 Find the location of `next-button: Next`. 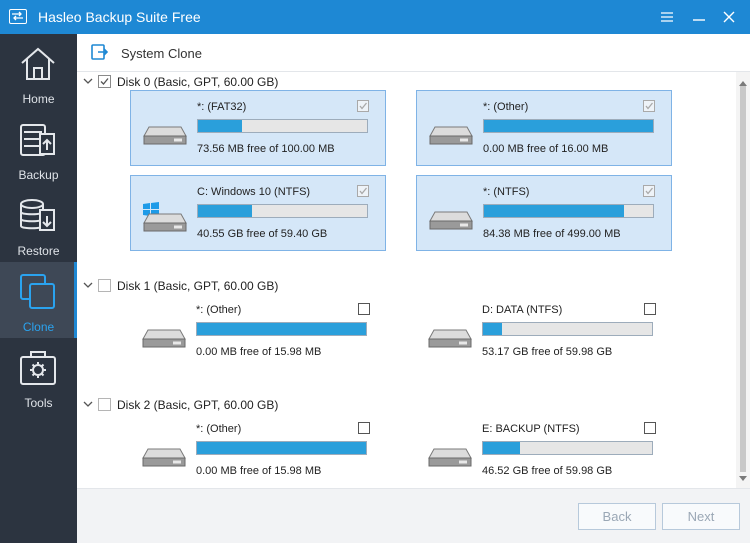

next-button: Next is located at coordinates (701, 516).